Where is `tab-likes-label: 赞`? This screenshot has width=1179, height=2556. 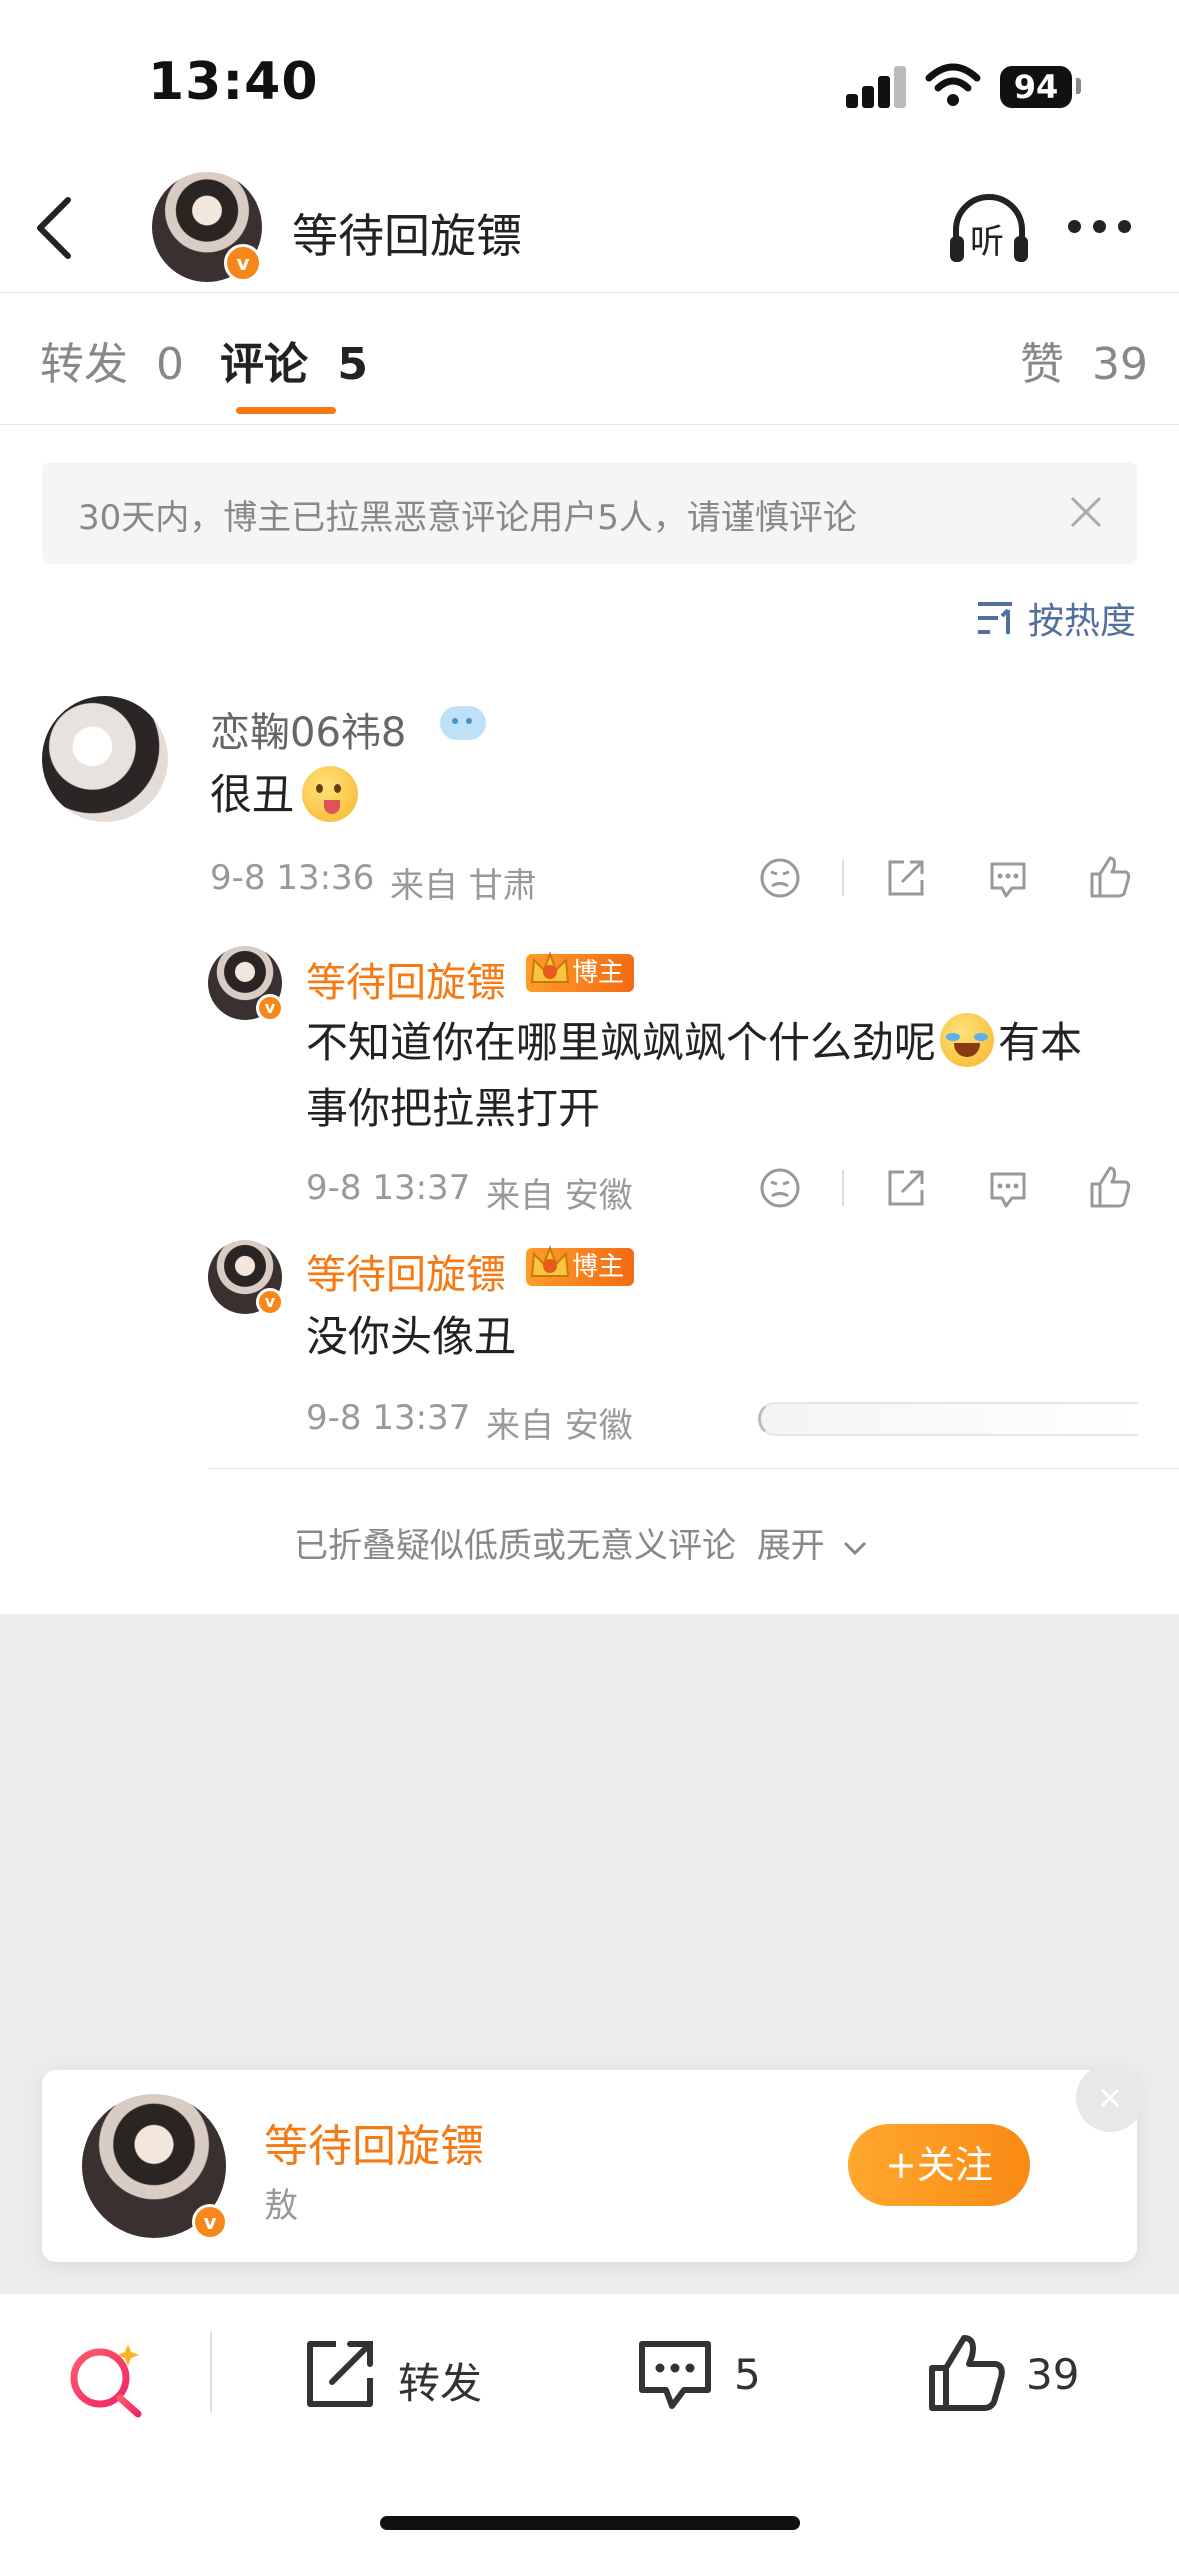 tab-likes-label: 赞 is located at coordinates (1042, 364).